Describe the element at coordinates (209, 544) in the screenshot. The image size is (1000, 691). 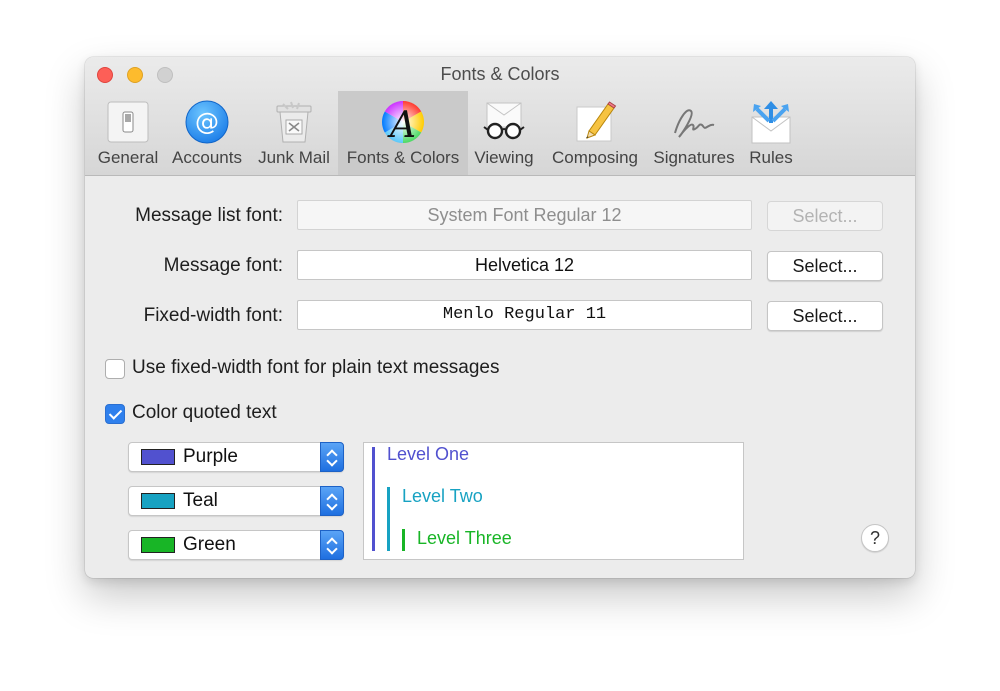
I see `color-name: Green` at that location.